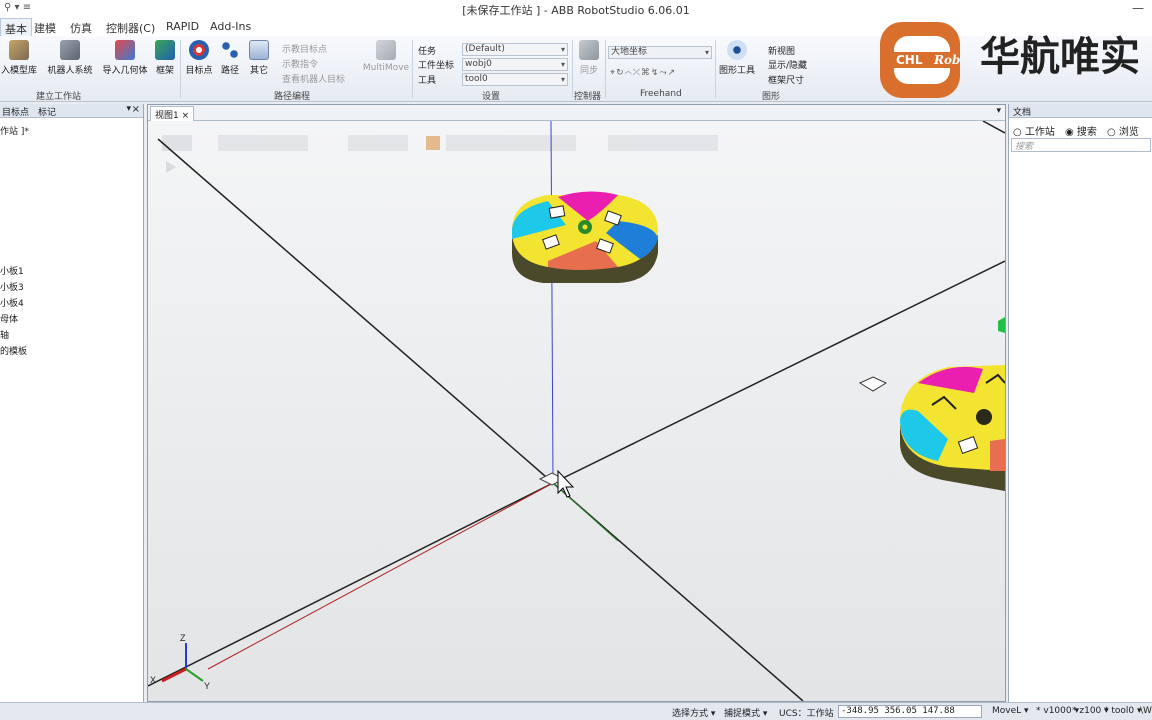  What do you see at coordinates (16, 27) in the screenshot?
I see `tab-home: 基本` at bounding box center [16, 27].